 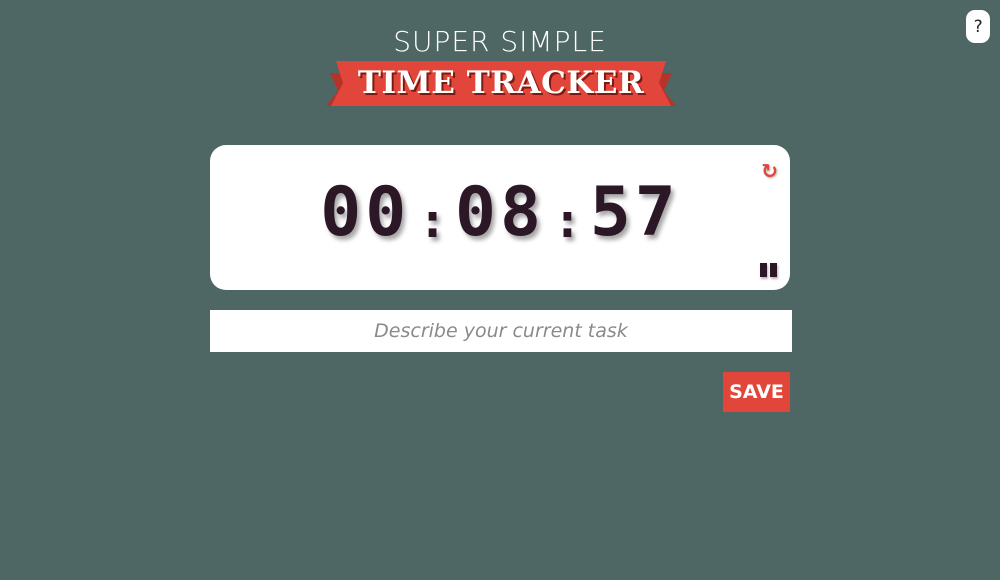 I want to click on timer-hours: 00, so click(x=365, y=212).